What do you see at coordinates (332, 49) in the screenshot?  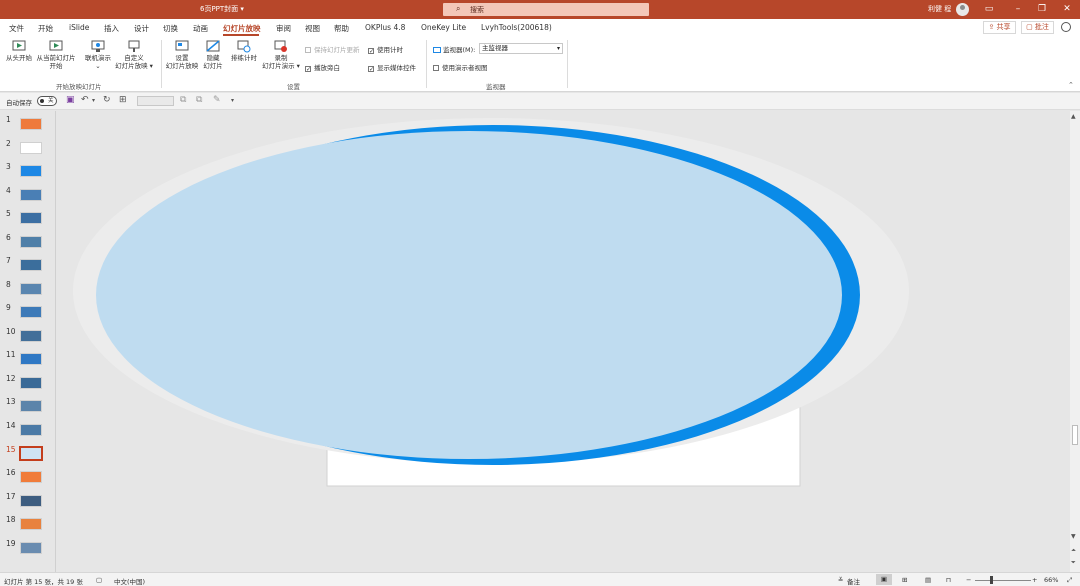 I see `keep-slides-updated-checkbox: 保持幻灯片更新` at bounding box center [332, 49].